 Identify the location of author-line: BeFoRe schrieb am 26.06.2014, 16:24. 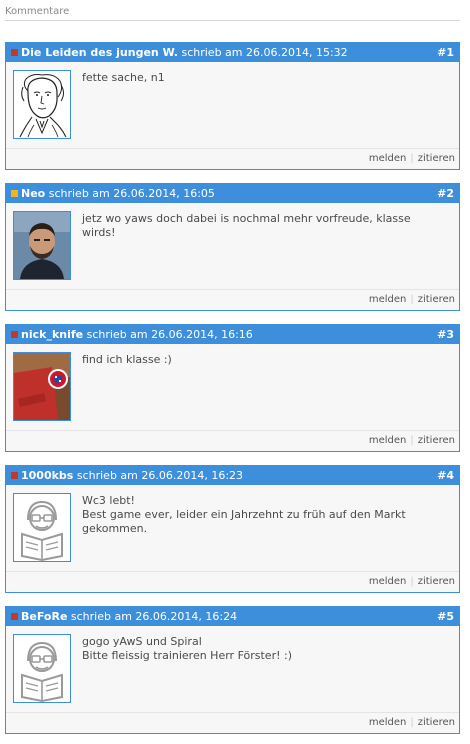
(129, 616).